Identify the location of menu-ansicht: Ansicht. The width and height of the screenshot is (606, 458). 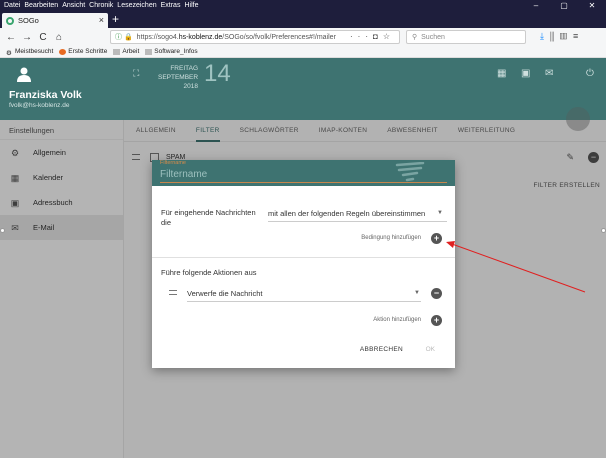
(73, 5).